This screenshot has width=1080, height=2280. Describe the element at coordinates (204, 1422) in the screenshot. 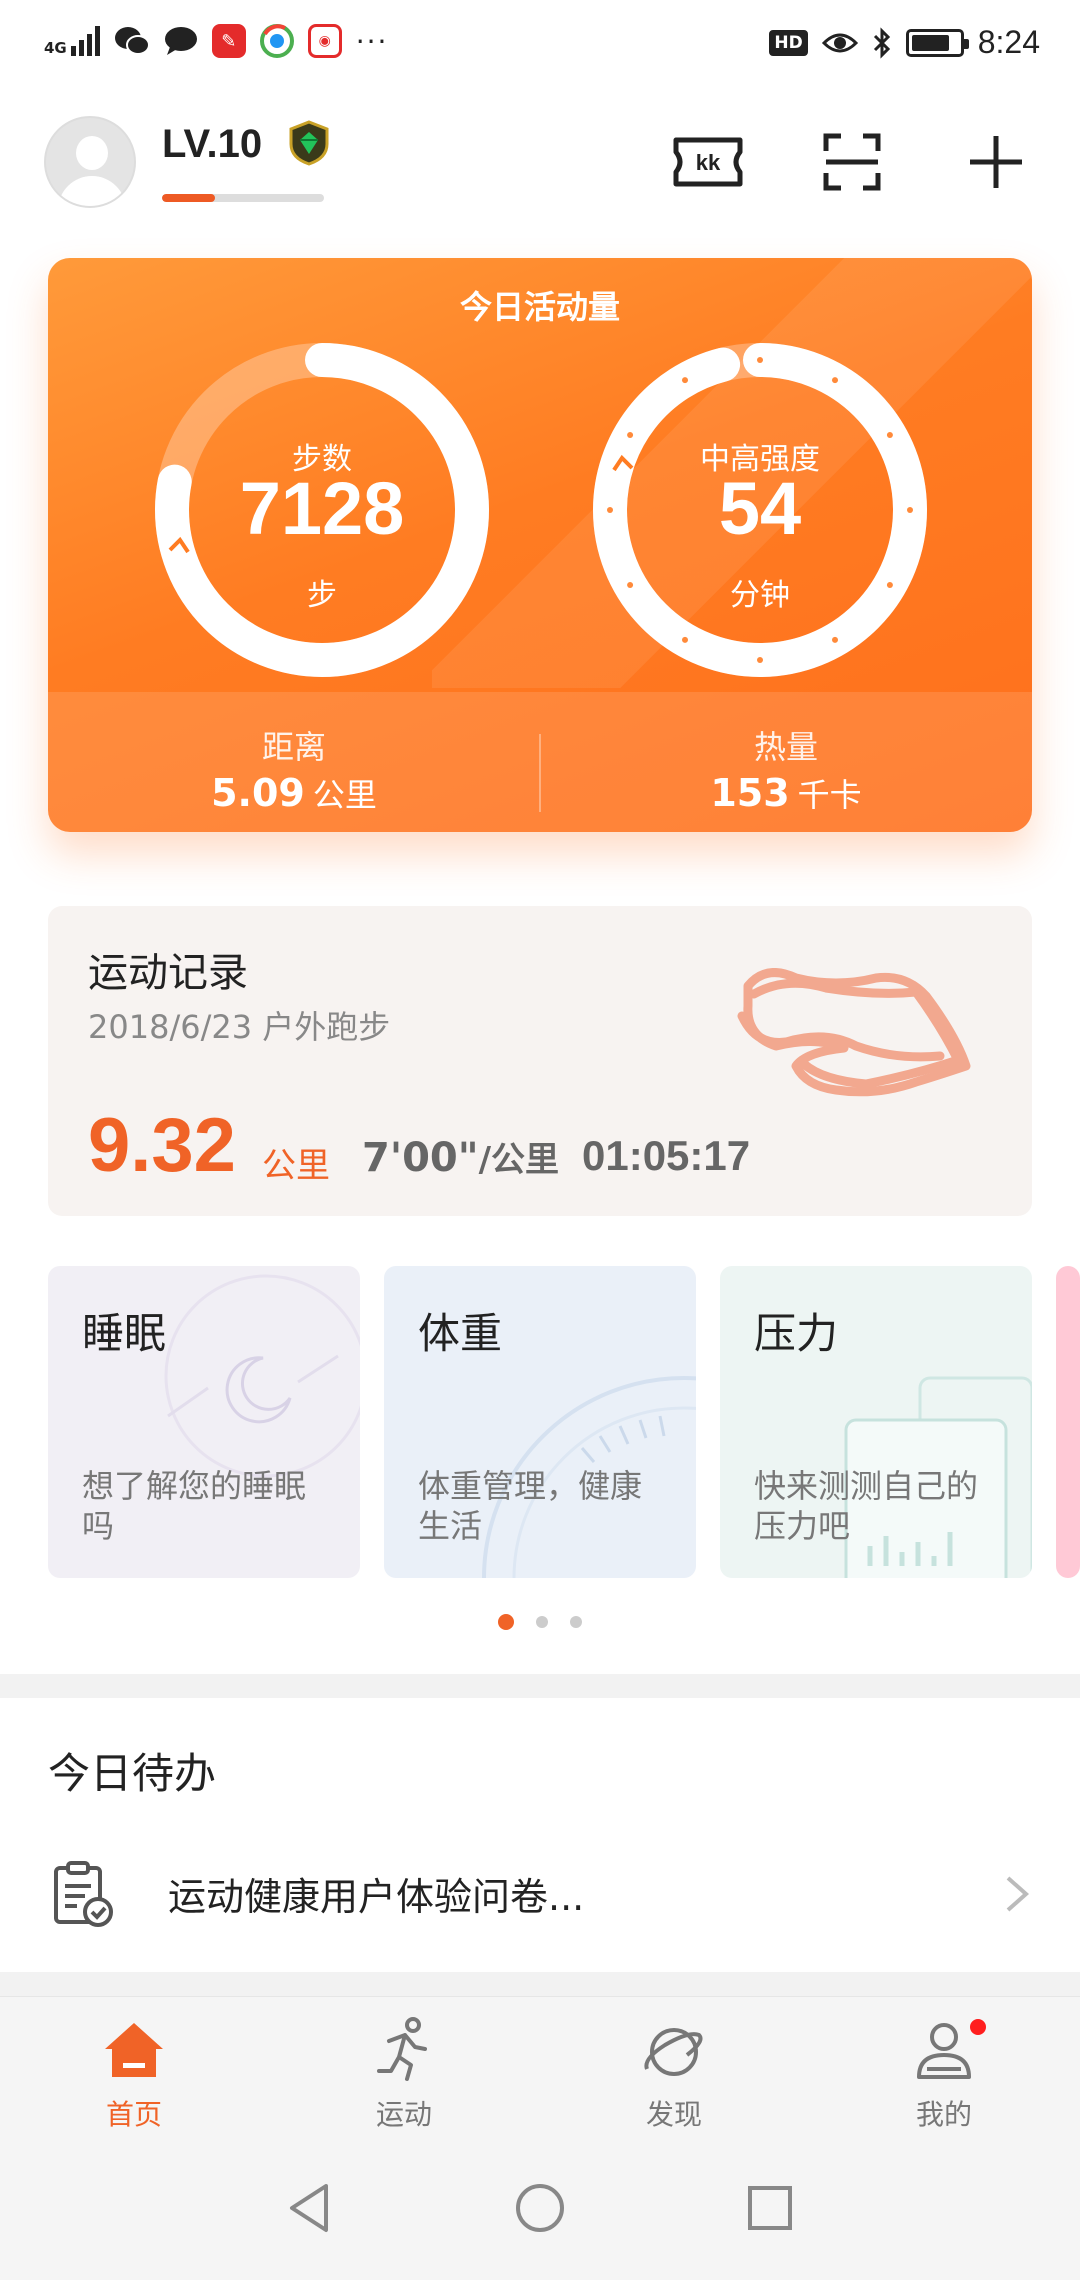

I see `sleep-card: 睡眠 想了解您的睡眠吗` at that location.